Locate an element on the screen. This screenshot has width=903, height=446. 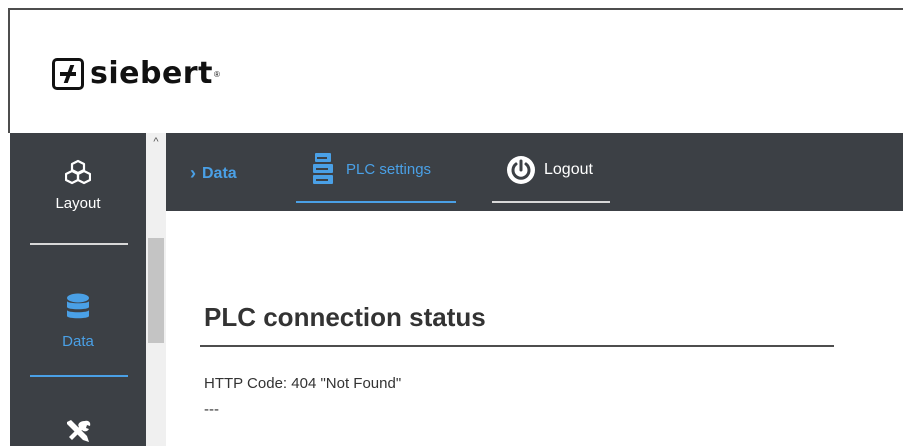
tab-plc-settings: PLC settings is located at coordinates (376, 169).